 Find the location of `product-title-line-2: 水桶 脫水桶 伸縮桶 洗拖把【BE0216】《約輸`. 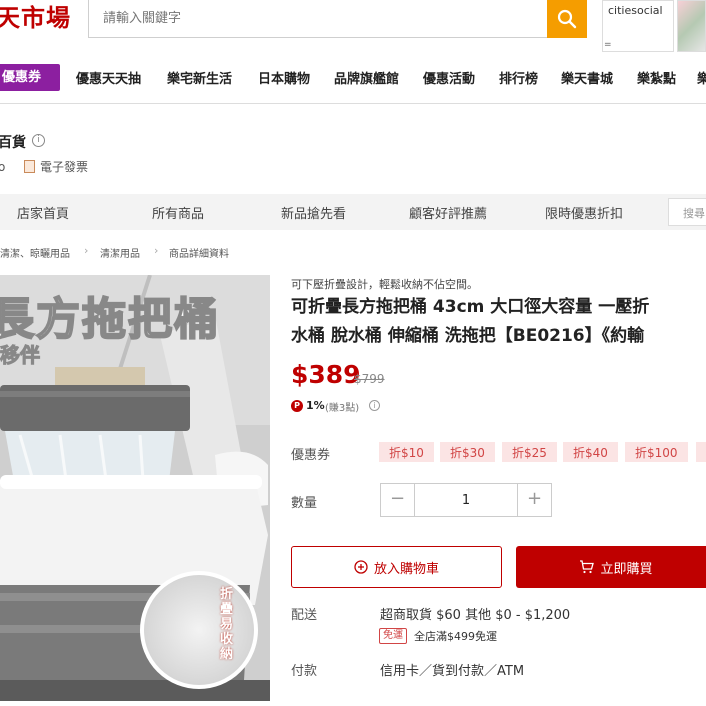

product-title-line-2: 水桶 脫水桶 伸縮桶 洗拖把【BE0216】《約輸 is located at coordinates (468, 336).